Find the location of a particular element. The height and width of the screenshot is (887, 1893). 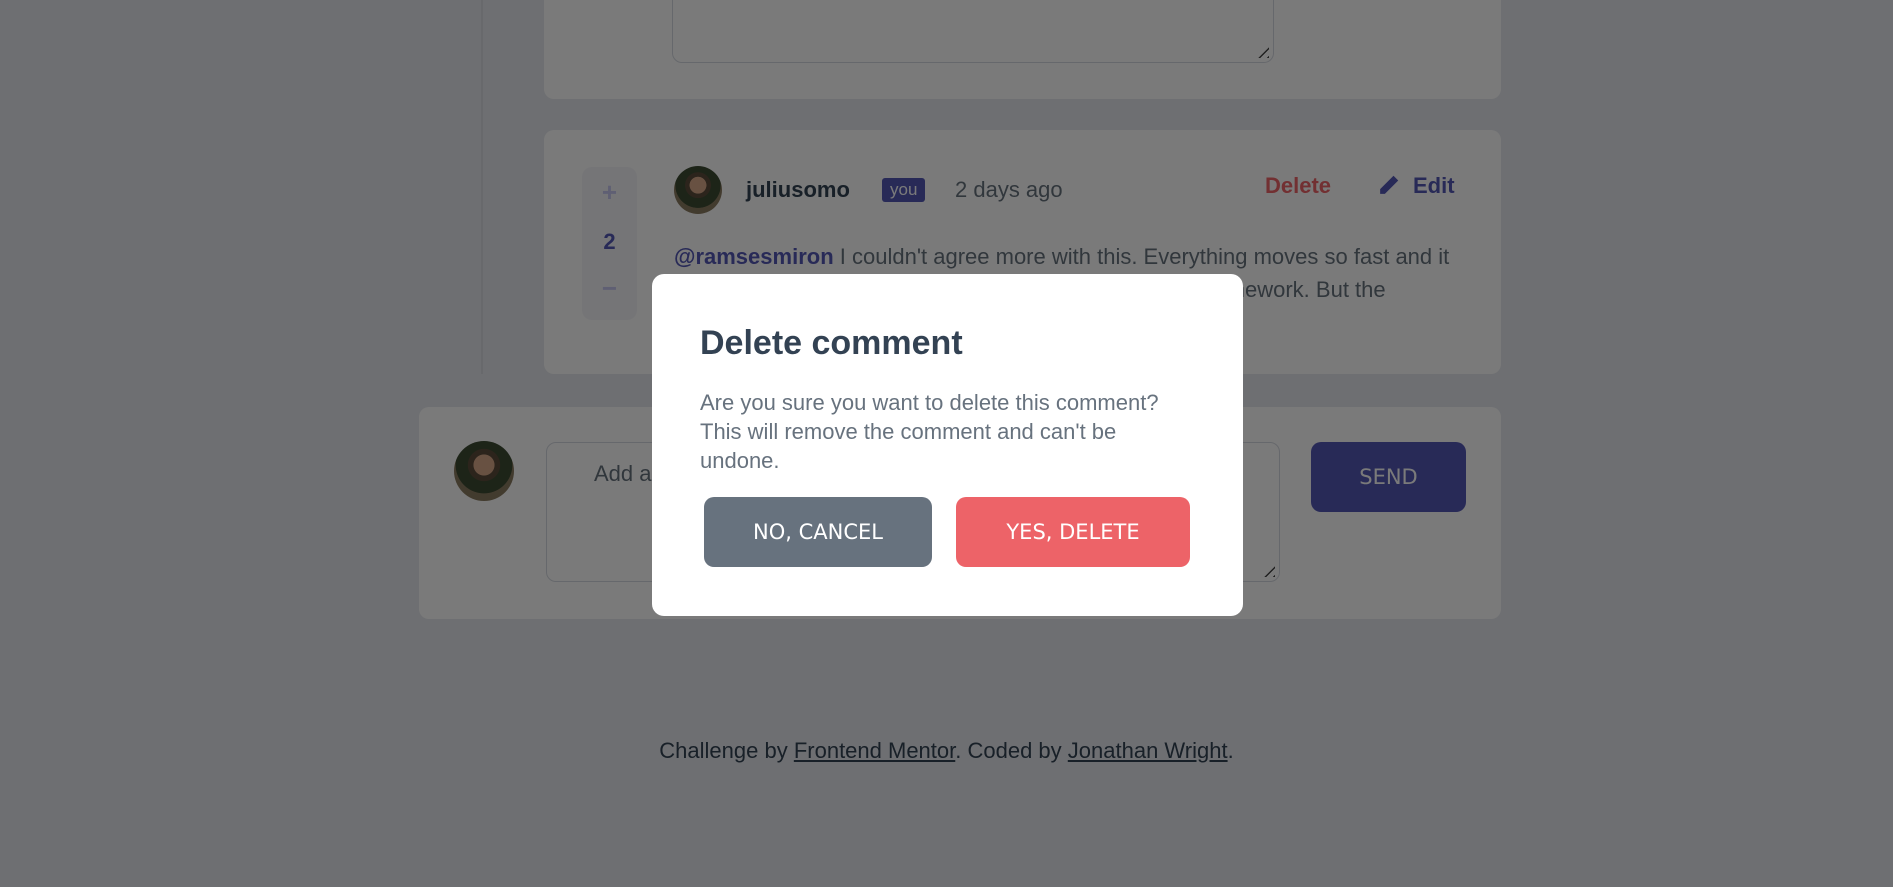

username: juliusomo is located at coordinates (798, 189).